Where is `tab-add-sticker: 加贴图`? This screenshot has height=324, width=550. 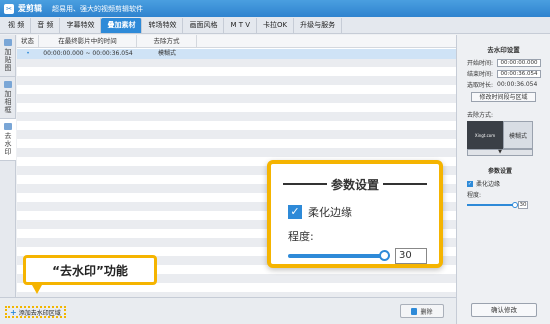 tab-add-sticker: 加贴图 is located at coordinates (8, 56).